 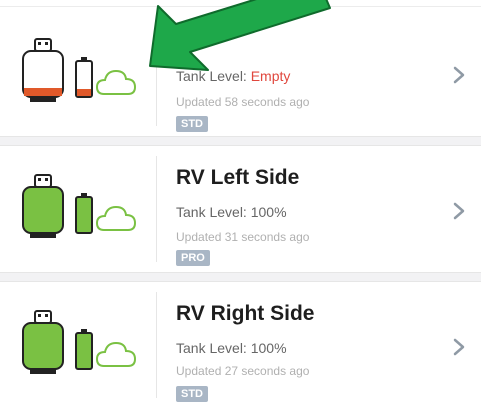 What do you see at coordinates (238, 177) in the screenshot?
I see `tank-name: RV Left Side` at bounding box center [238, 177].